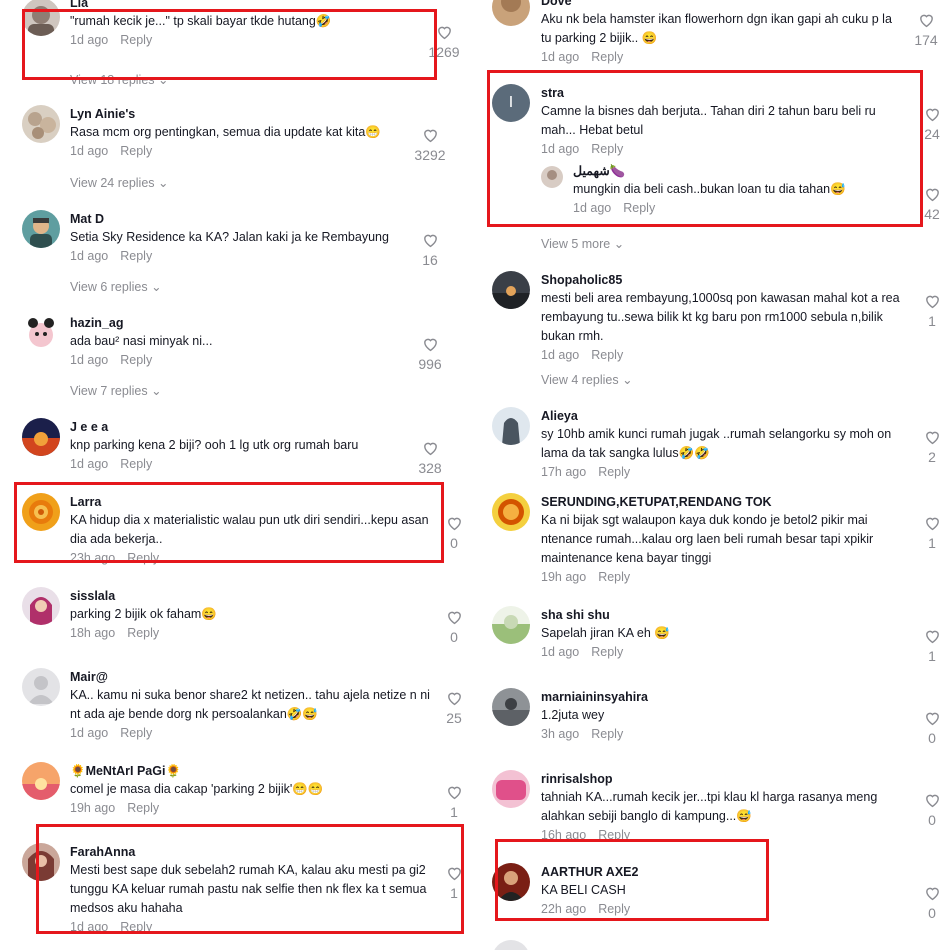 The image size is (950, 950). Describe the element at coordinates (119, 182) in the screenshot. I see `view-replies-link: View 24 replies ⌄` at that location.